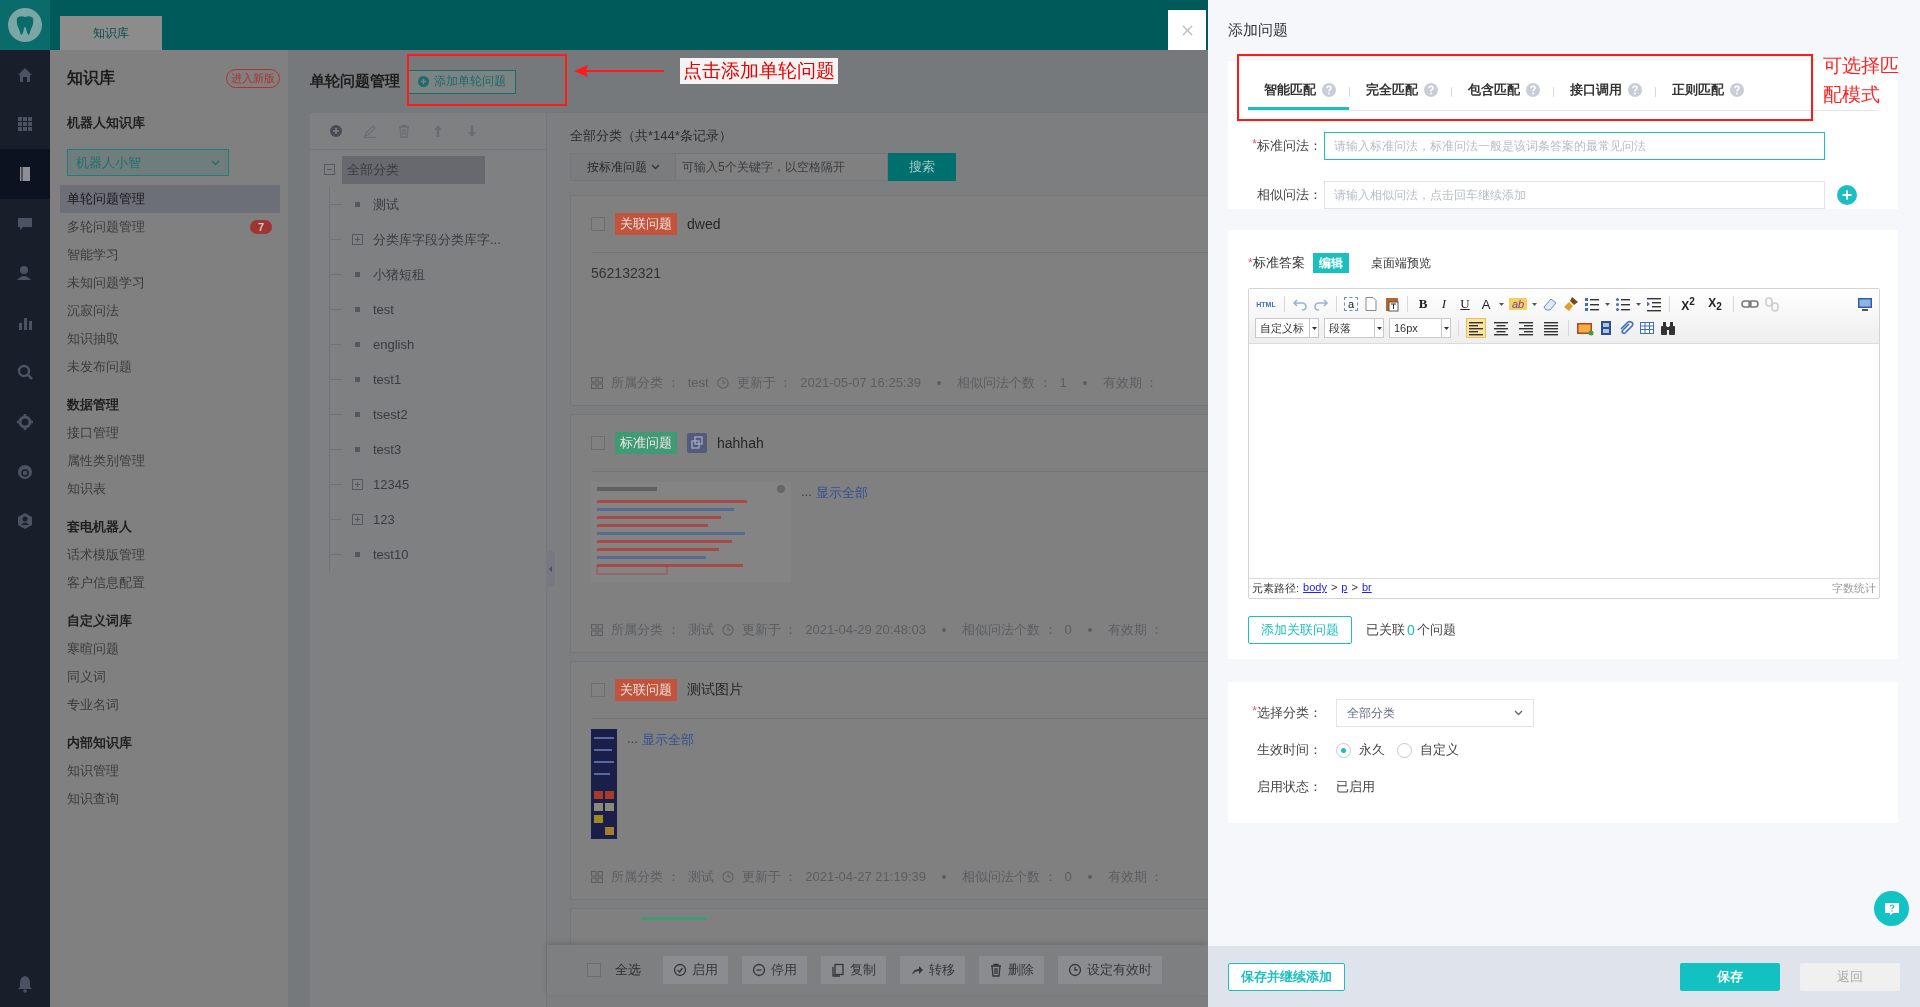 This screenshot has width=1920, height=1007. I want to click on tree-node: test, so click(383, 309).